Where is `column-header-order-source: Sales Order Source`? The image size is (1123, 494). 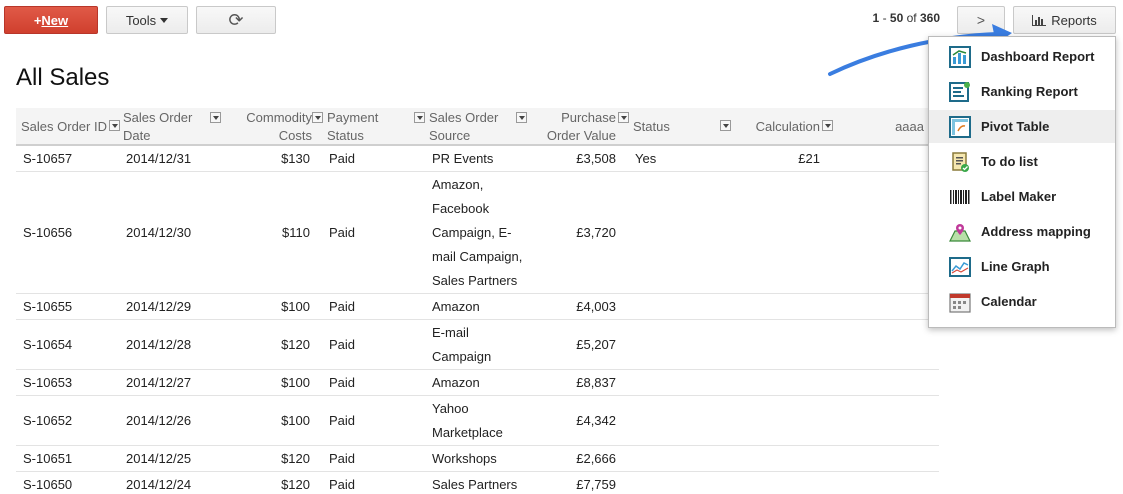 column-header-order-source: Sales Order Source is located at coordinates (474, 127).